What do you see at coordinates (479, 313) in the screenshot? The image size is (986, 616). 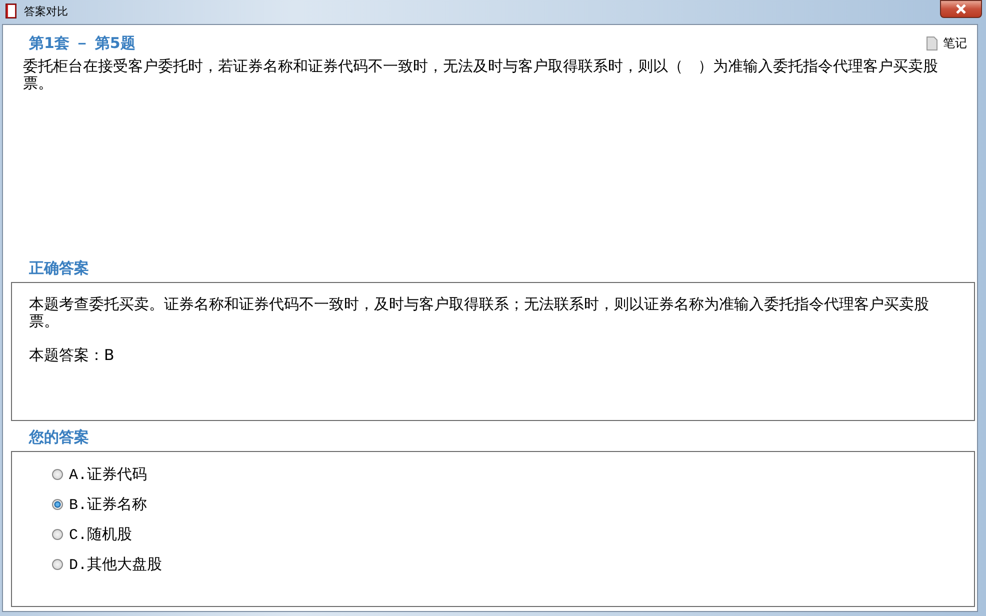 I see `explanation-text: 本题考查委托买卖。证券名称和证券代码不一致时，及时与客户取得联系；无法联系时，则以证券名称为准输入委托指令代理客户买卖股票。` at bounding box center [479, 313].